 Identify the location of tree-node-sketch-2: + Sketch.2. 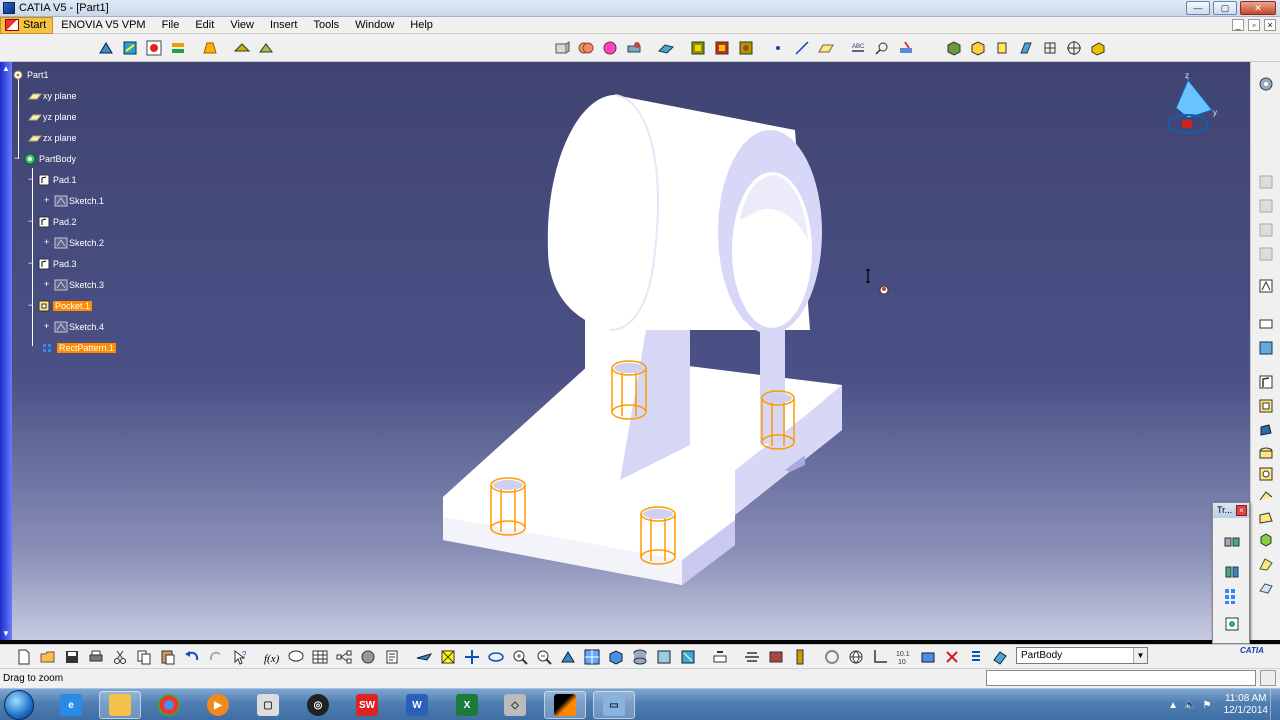
(74, 243).